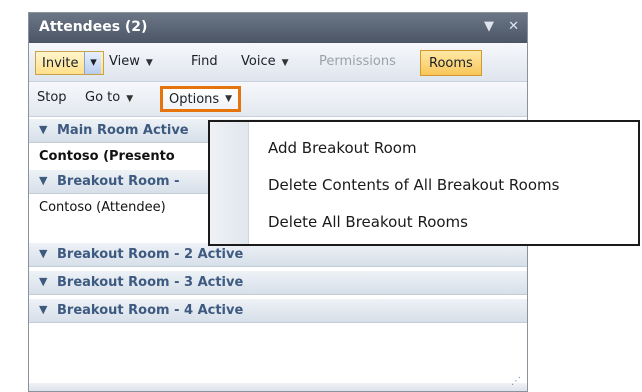 This screenshot has width=642, height=392. I want to click on group-label: Breakout Room - 3 Active, so click(150, 282).